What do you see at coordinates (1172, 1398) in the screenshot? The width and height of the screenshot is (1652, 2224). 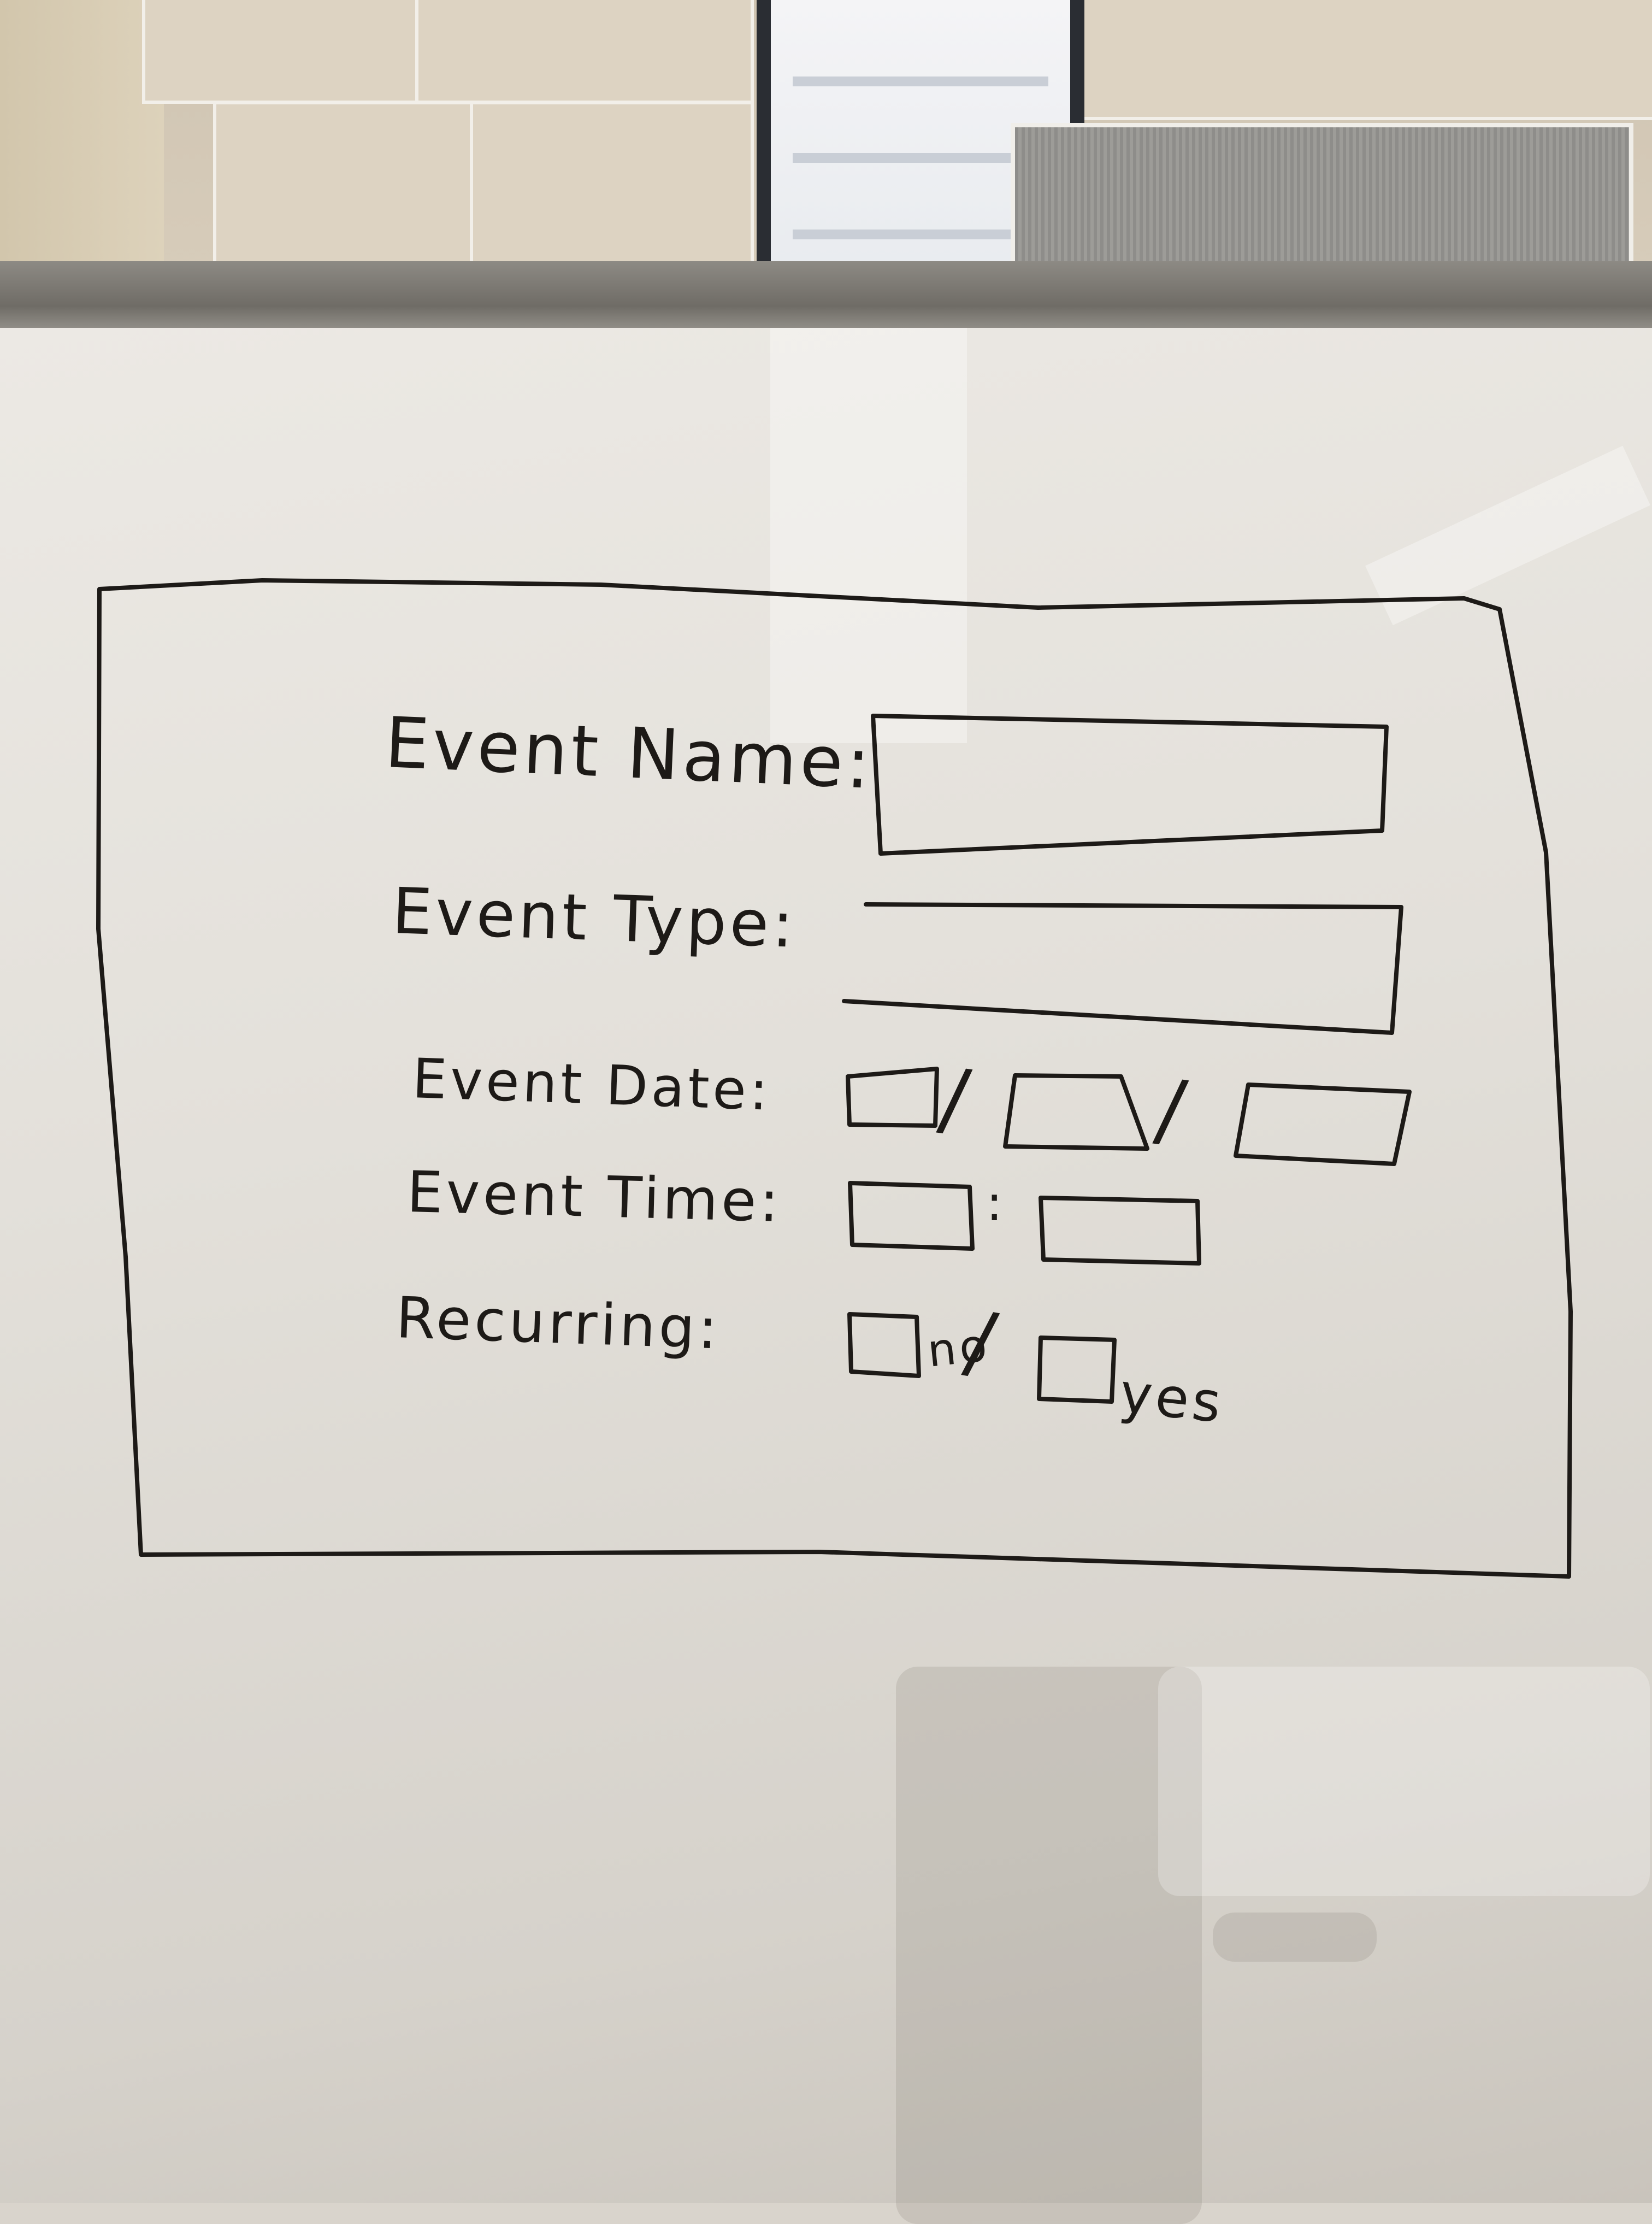 I see `recurring-yes-label: yes` at bounding box center [1172, 1398].